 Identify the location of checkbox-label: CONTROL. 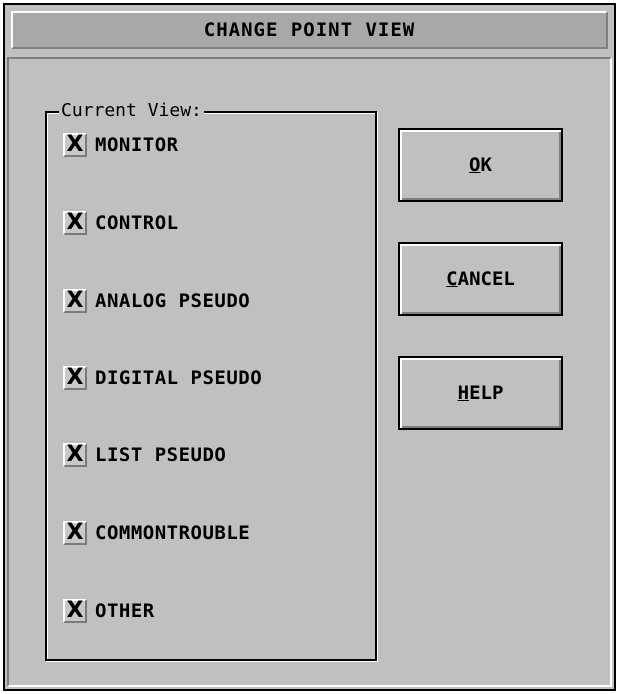
(137, 223).